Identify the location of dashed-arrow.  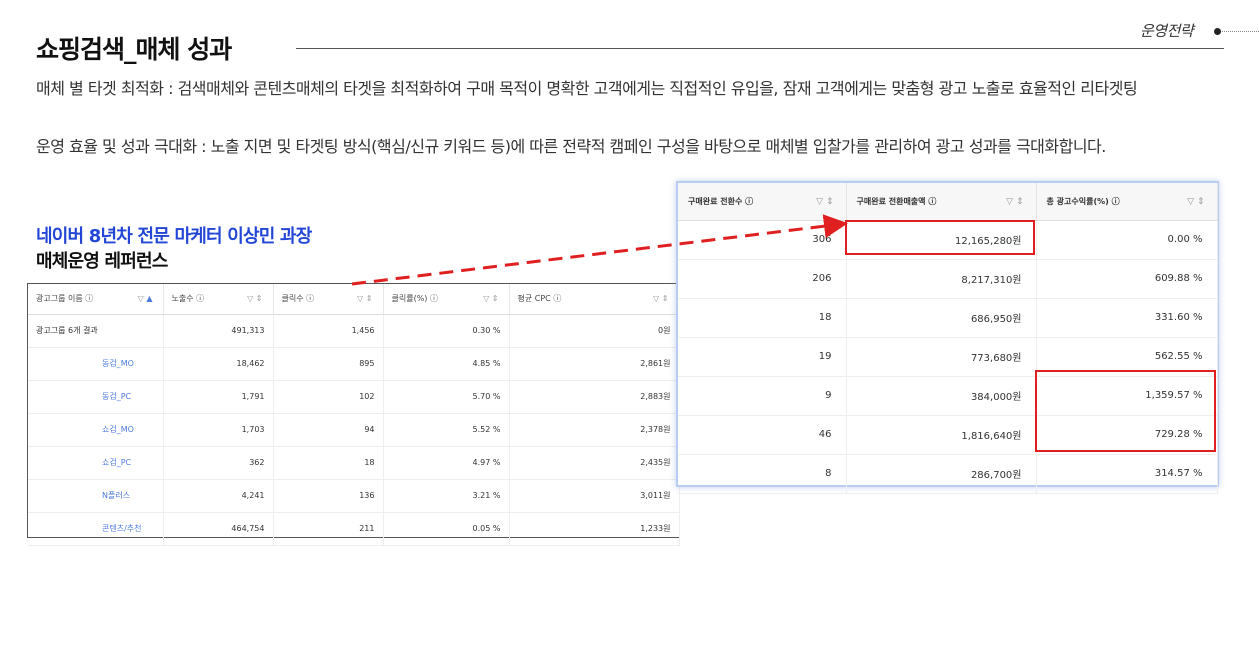
(599, 250).